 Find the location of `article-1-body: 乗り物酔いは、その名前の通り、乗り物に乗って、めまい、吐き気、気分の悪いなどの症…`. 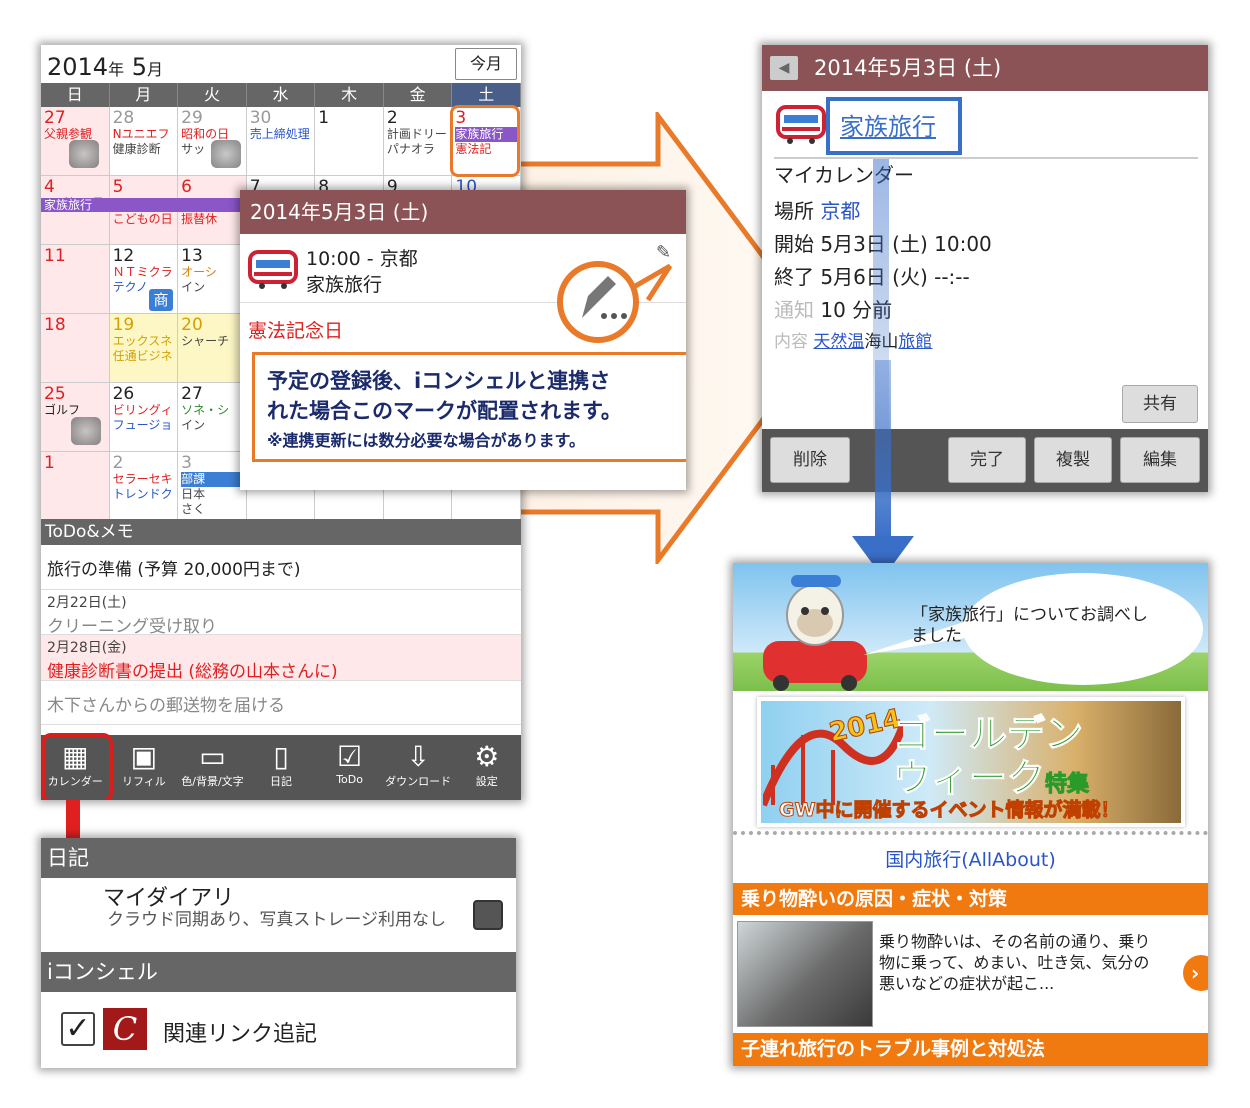

article-1-body: 乗り物酔いは、その名前の通り、乗り物に乗って、めまい、吐き気、気分の悪いなどの症… is located at coordinates (1015, 962).